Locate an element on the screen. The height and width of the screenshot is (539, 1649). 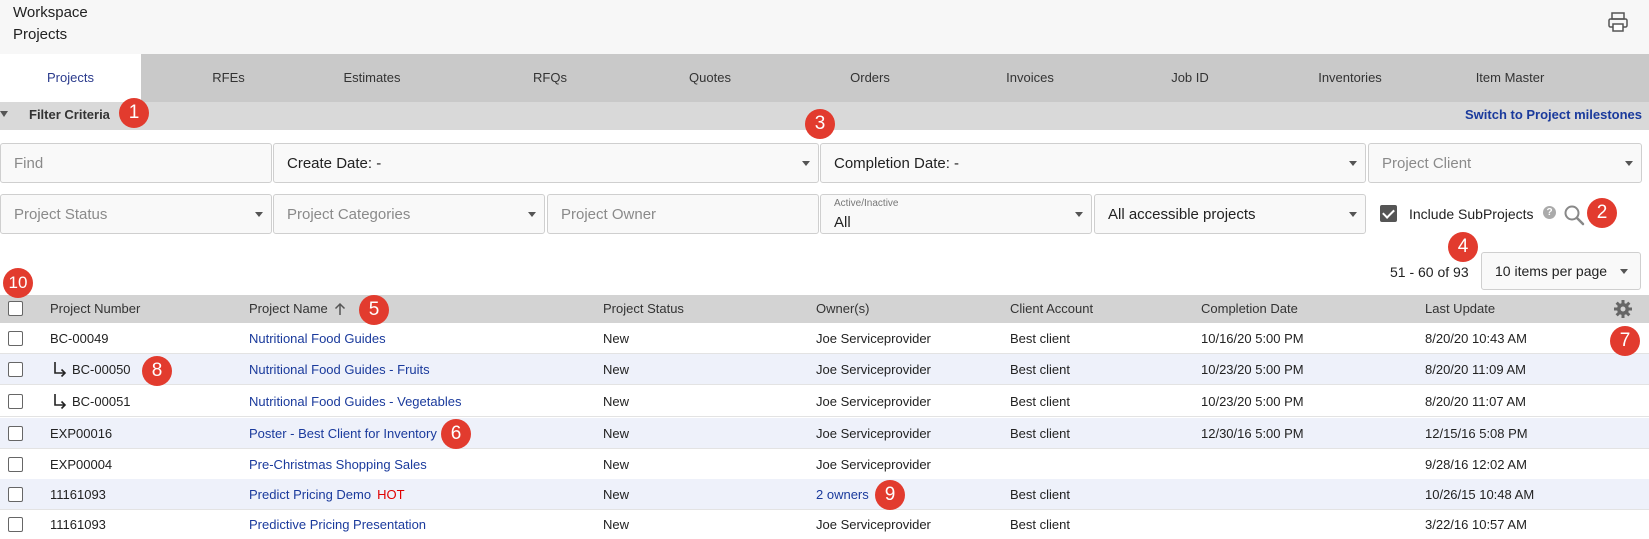
project-name-link: Nutritional Food Guides - Vegetables is located at coordinates (355, 401).